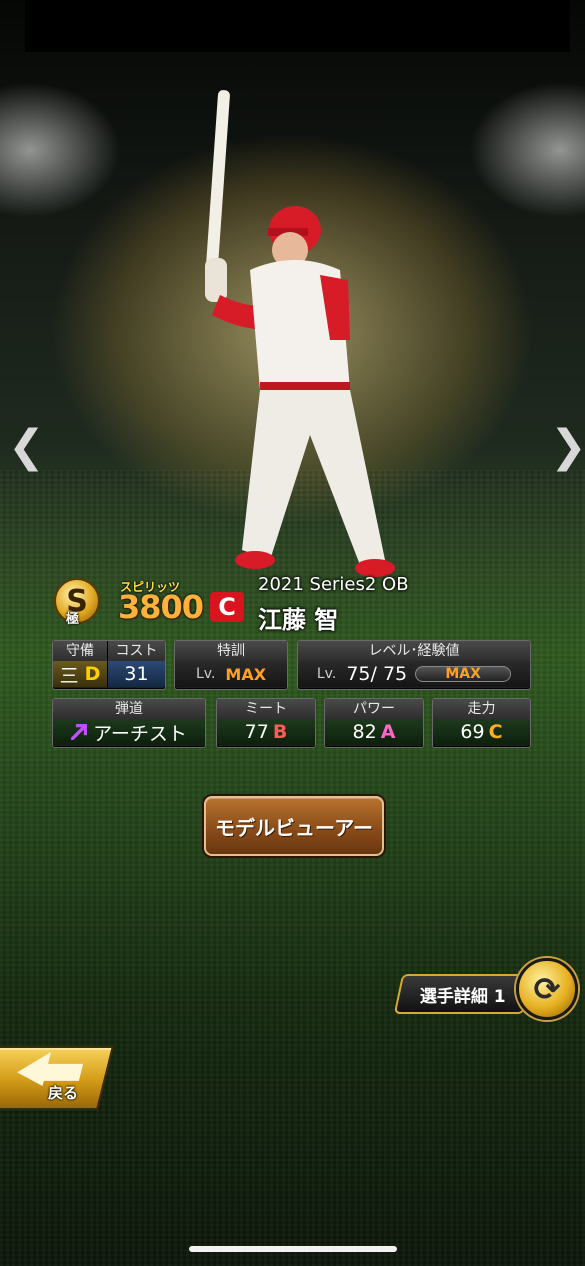  Describe the element at coordinates (136, 674) in the screenshot. I see `cost-value: 31` at that location.